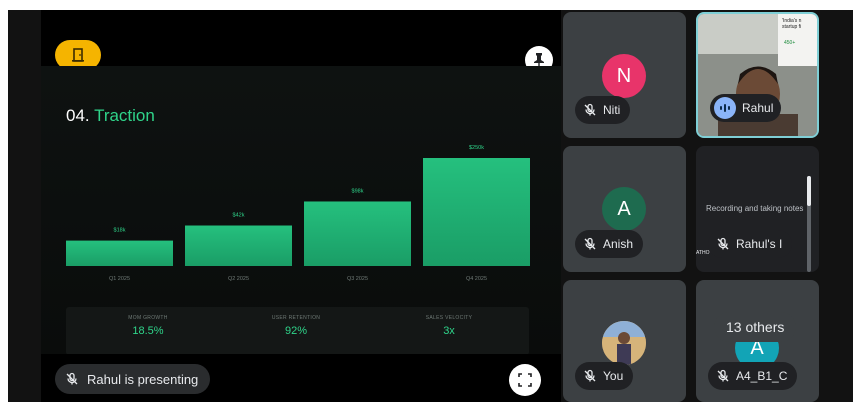 The image size is (860, 405). I want to click on presentation-top-bar, so click(301, 42).